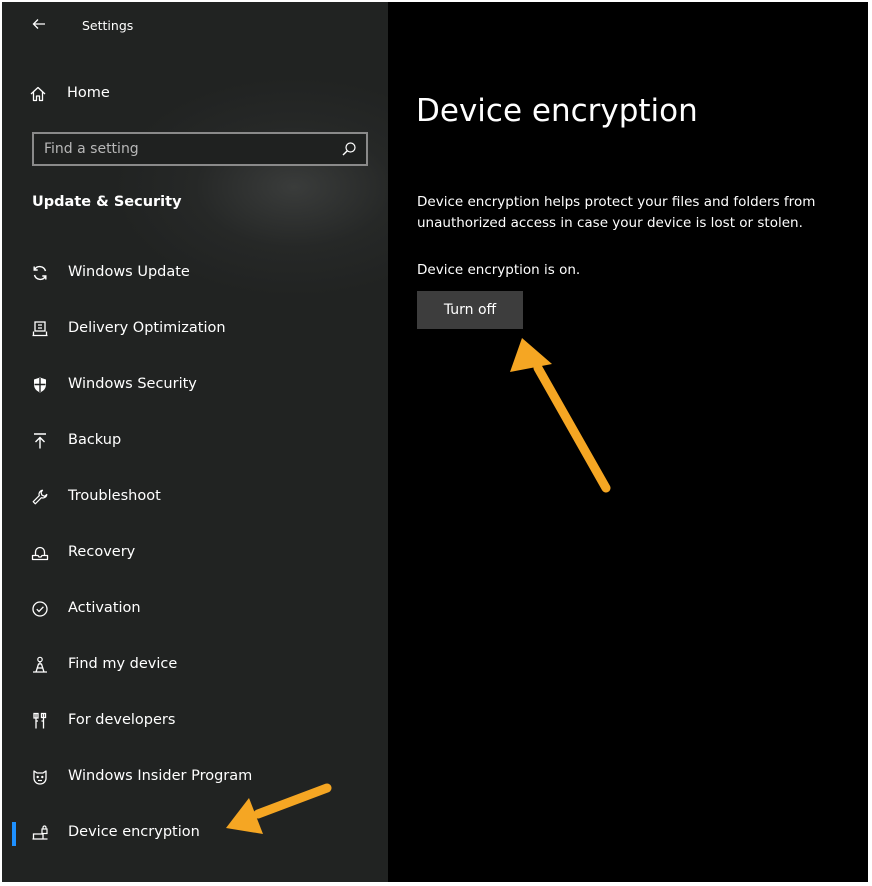  I want to click on title-bar: Settings, so click(195, 27).